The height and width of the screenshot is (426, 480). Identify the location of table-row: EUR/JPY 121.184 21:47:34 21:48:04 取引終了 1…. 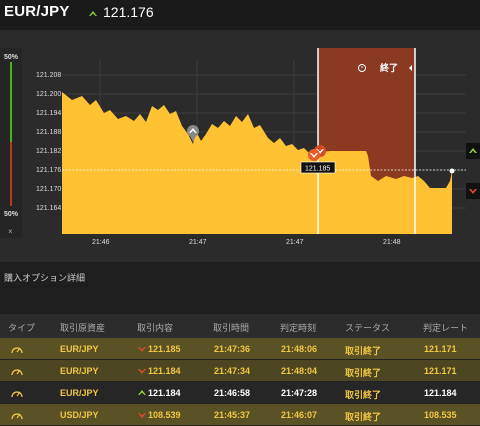
(240, 371).